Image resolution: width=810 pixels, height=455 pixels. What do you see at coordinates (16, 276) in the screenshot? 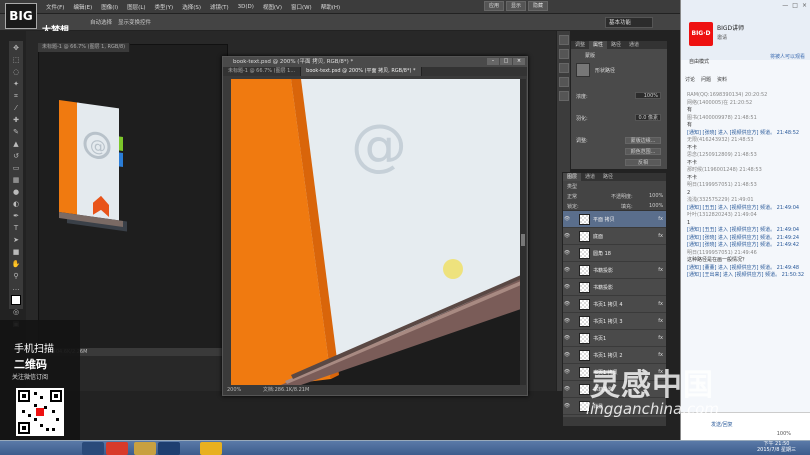
I see `zoom-tool-icon: ⚲` at bounding box center [16, 276].